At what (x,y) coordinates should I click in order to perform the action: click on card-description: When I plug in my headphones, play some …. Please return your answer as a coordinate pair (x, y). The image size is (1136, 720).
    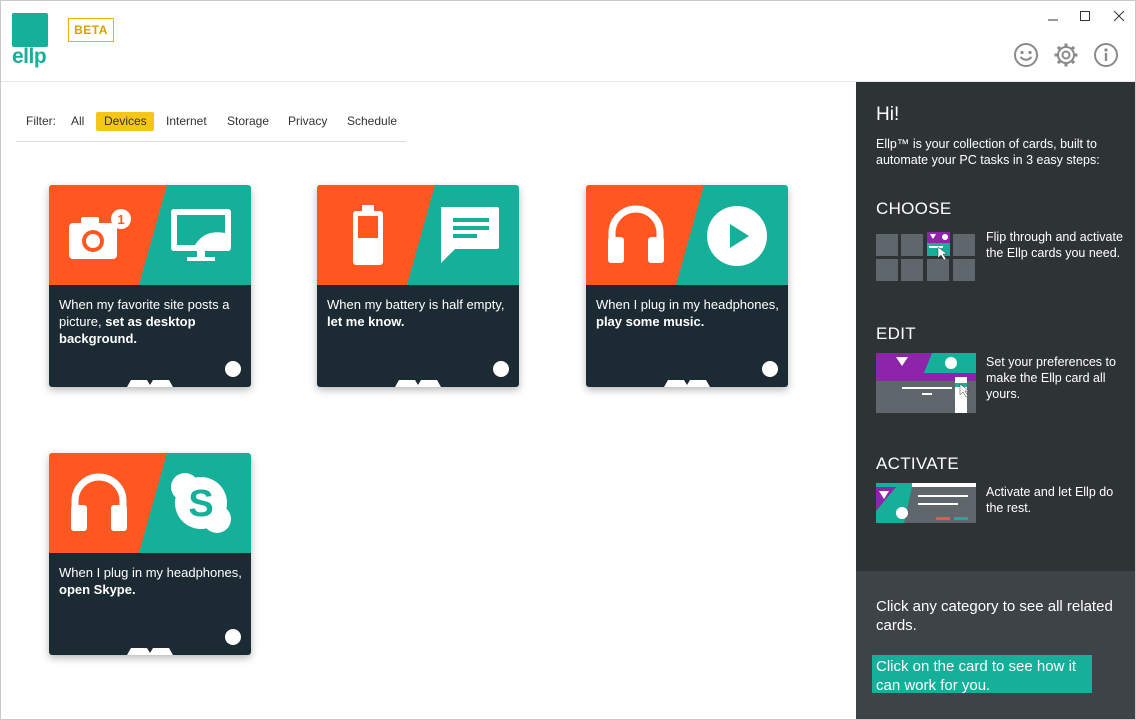
    Looking at the image, I should click on (687, 313).